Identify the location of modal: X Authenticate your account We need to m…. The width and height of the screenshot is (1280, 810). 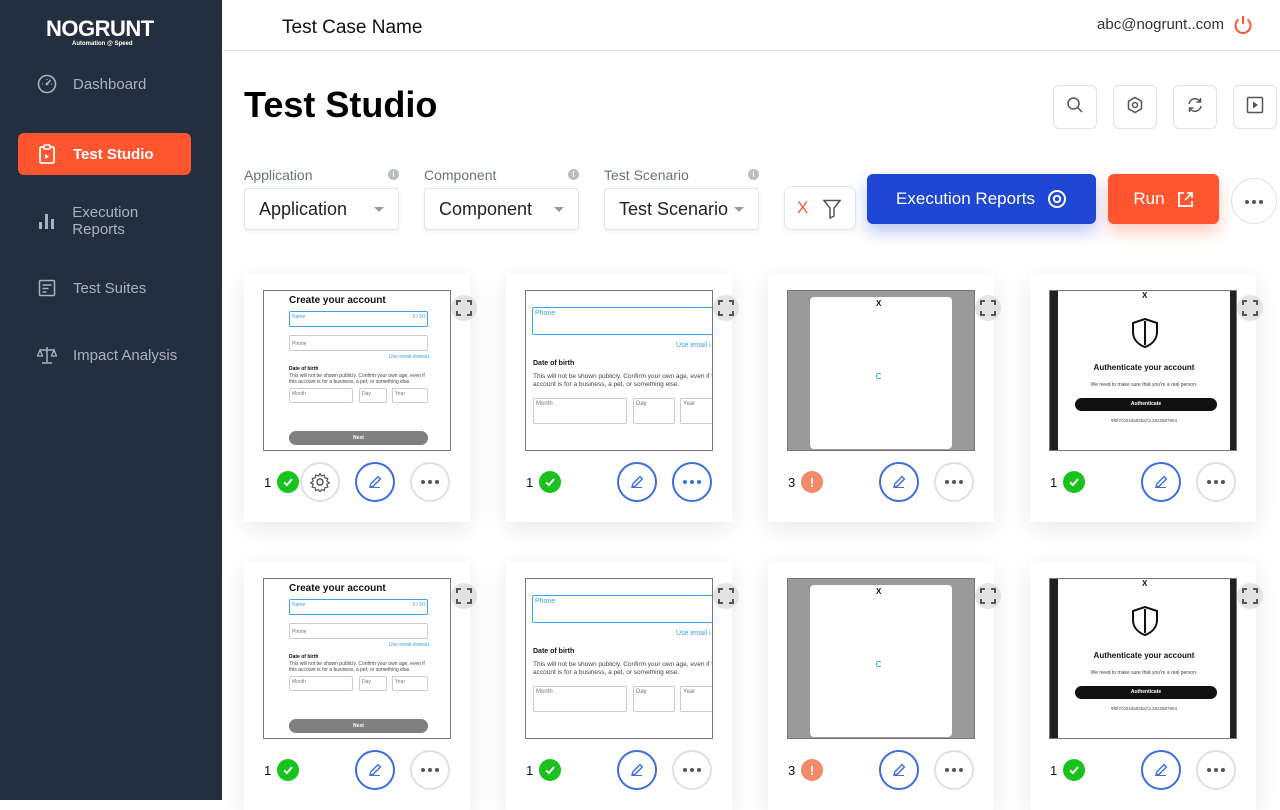
(1144, 658).